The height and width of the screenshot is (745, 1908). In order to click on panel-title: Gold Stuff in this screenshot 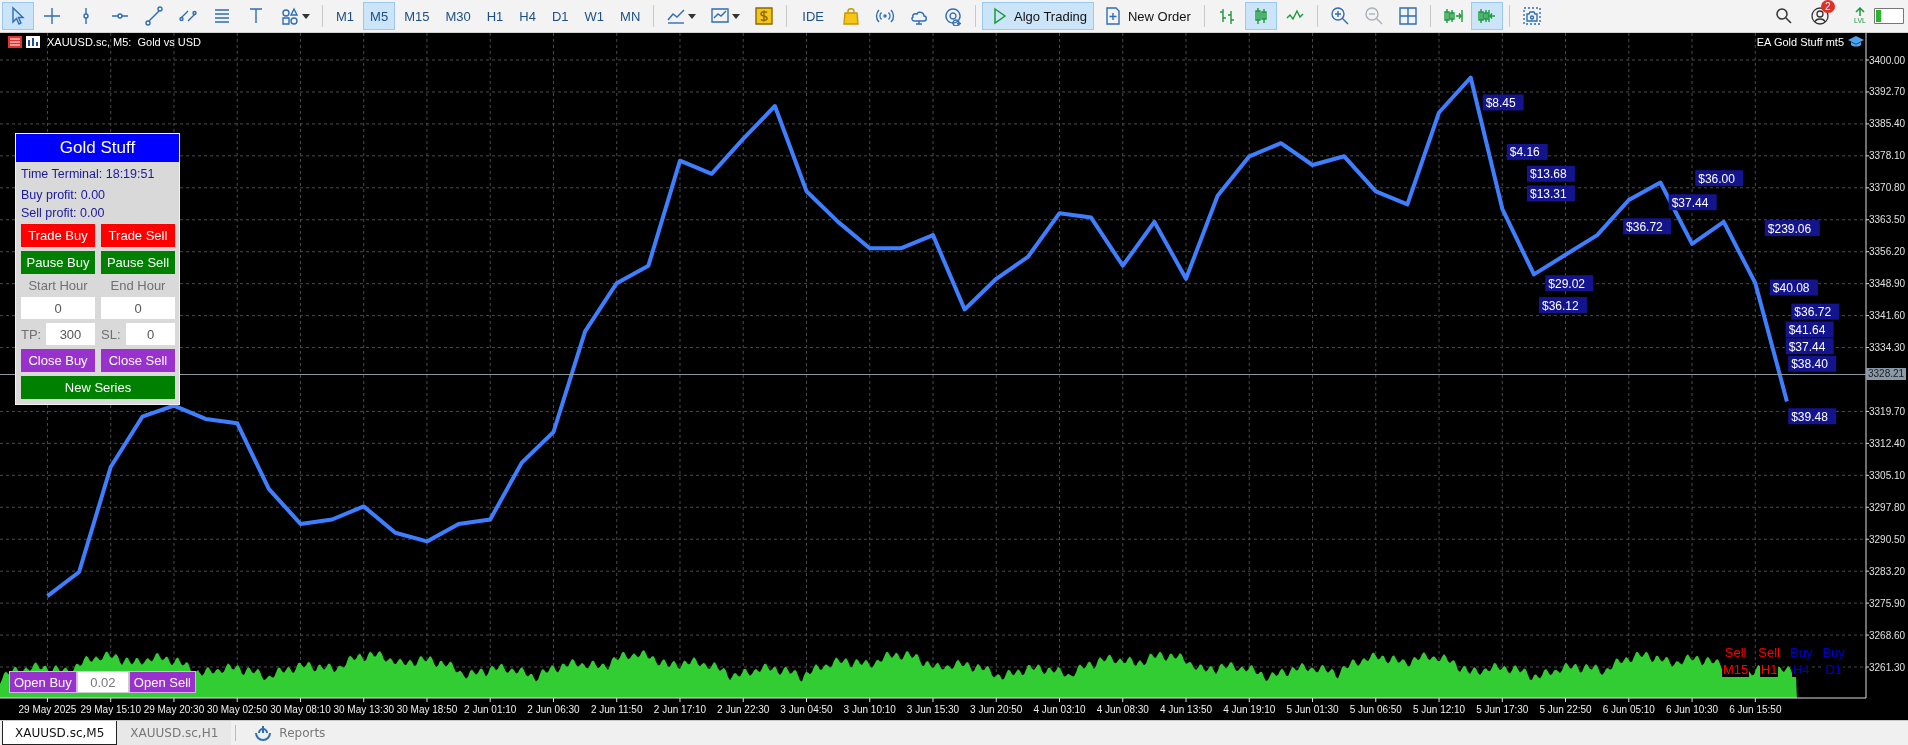, I will do `click(97, 148)`.